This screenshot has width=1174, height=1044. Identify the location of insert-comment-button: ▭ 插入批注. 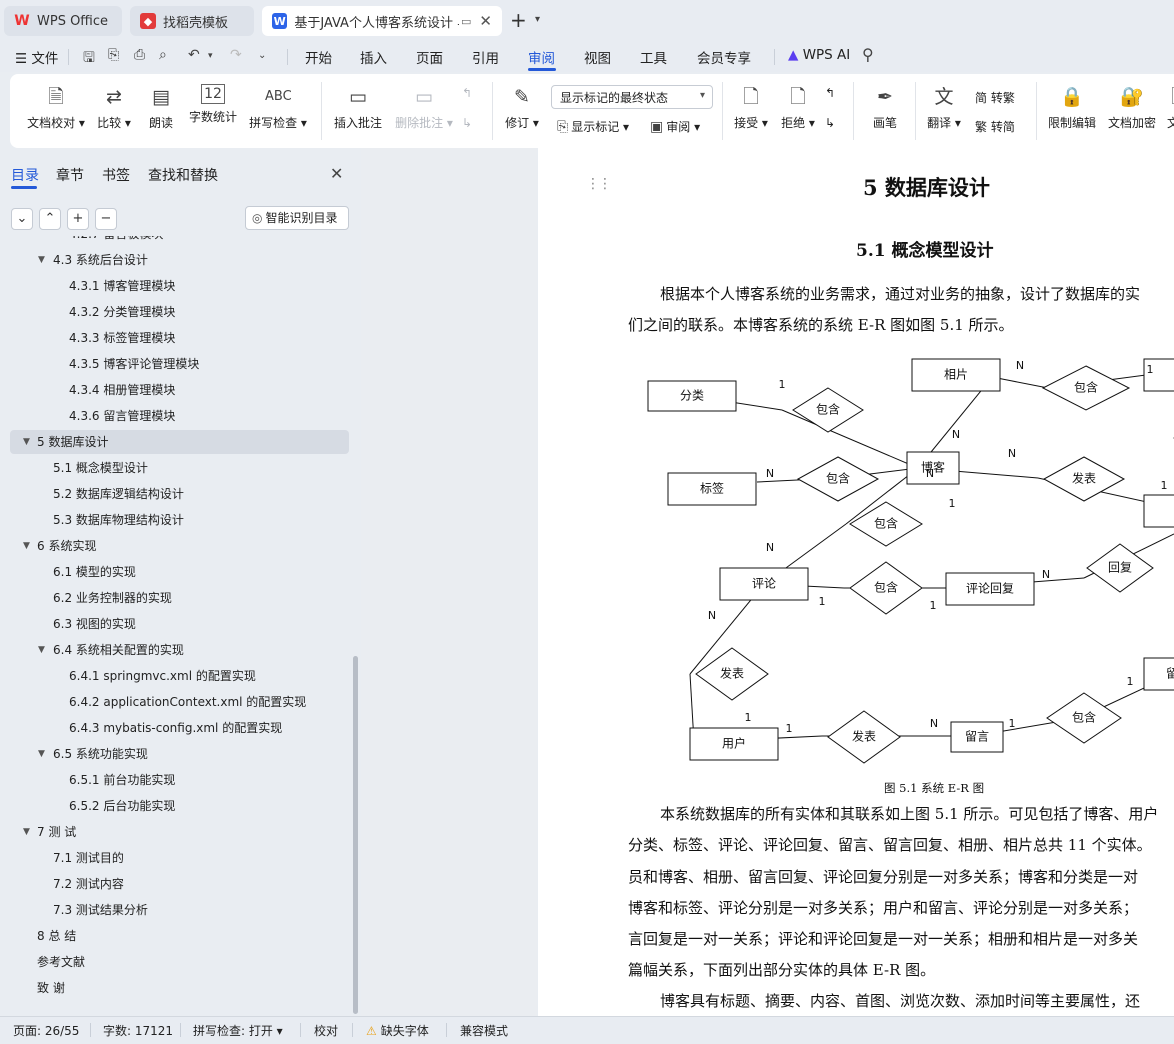
(358, 107).